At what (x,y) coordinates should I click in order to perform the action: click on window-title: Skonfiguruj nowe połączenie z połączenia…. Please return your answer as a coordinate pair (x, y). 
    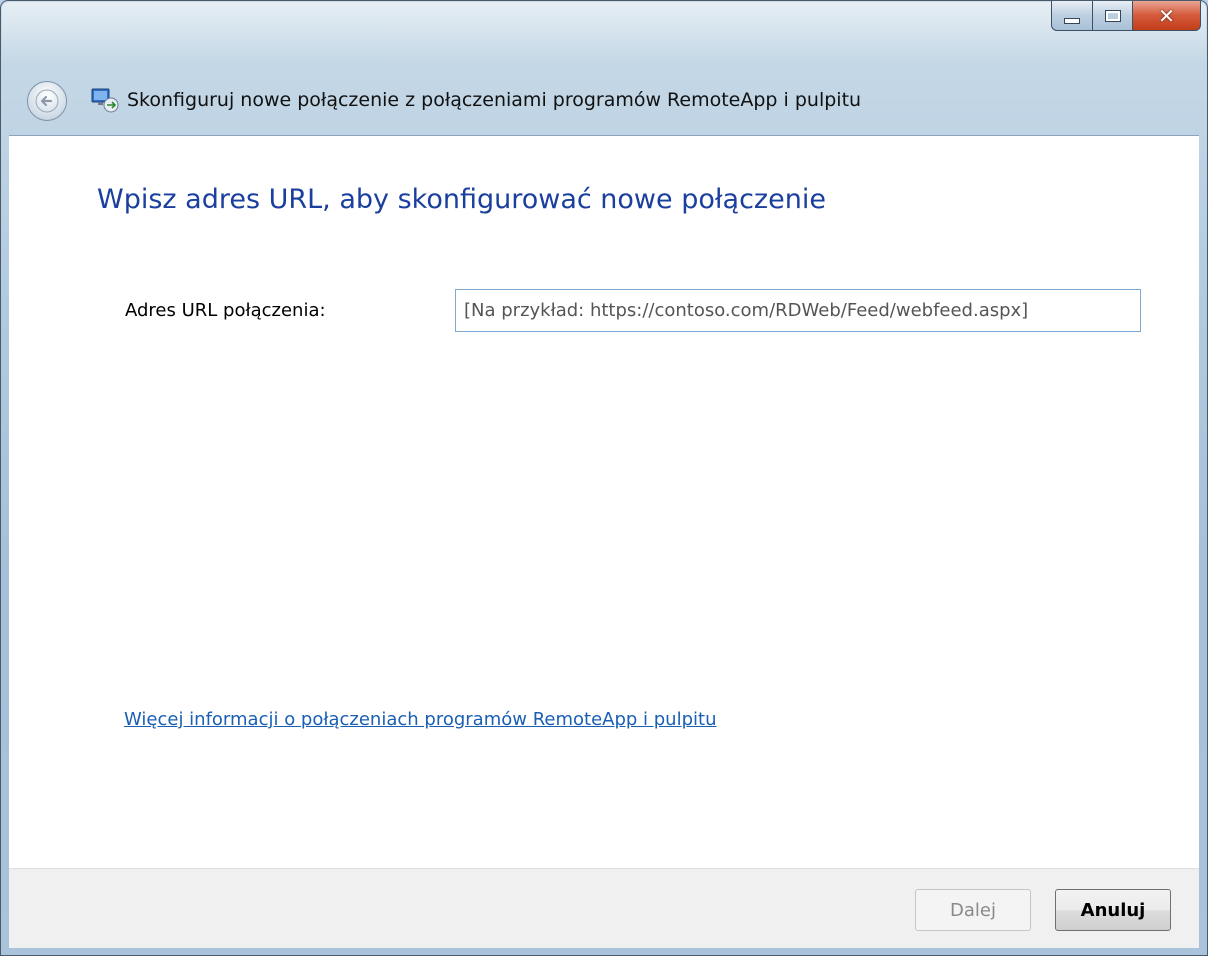
    Looking at the image, I should click on (494, 100).